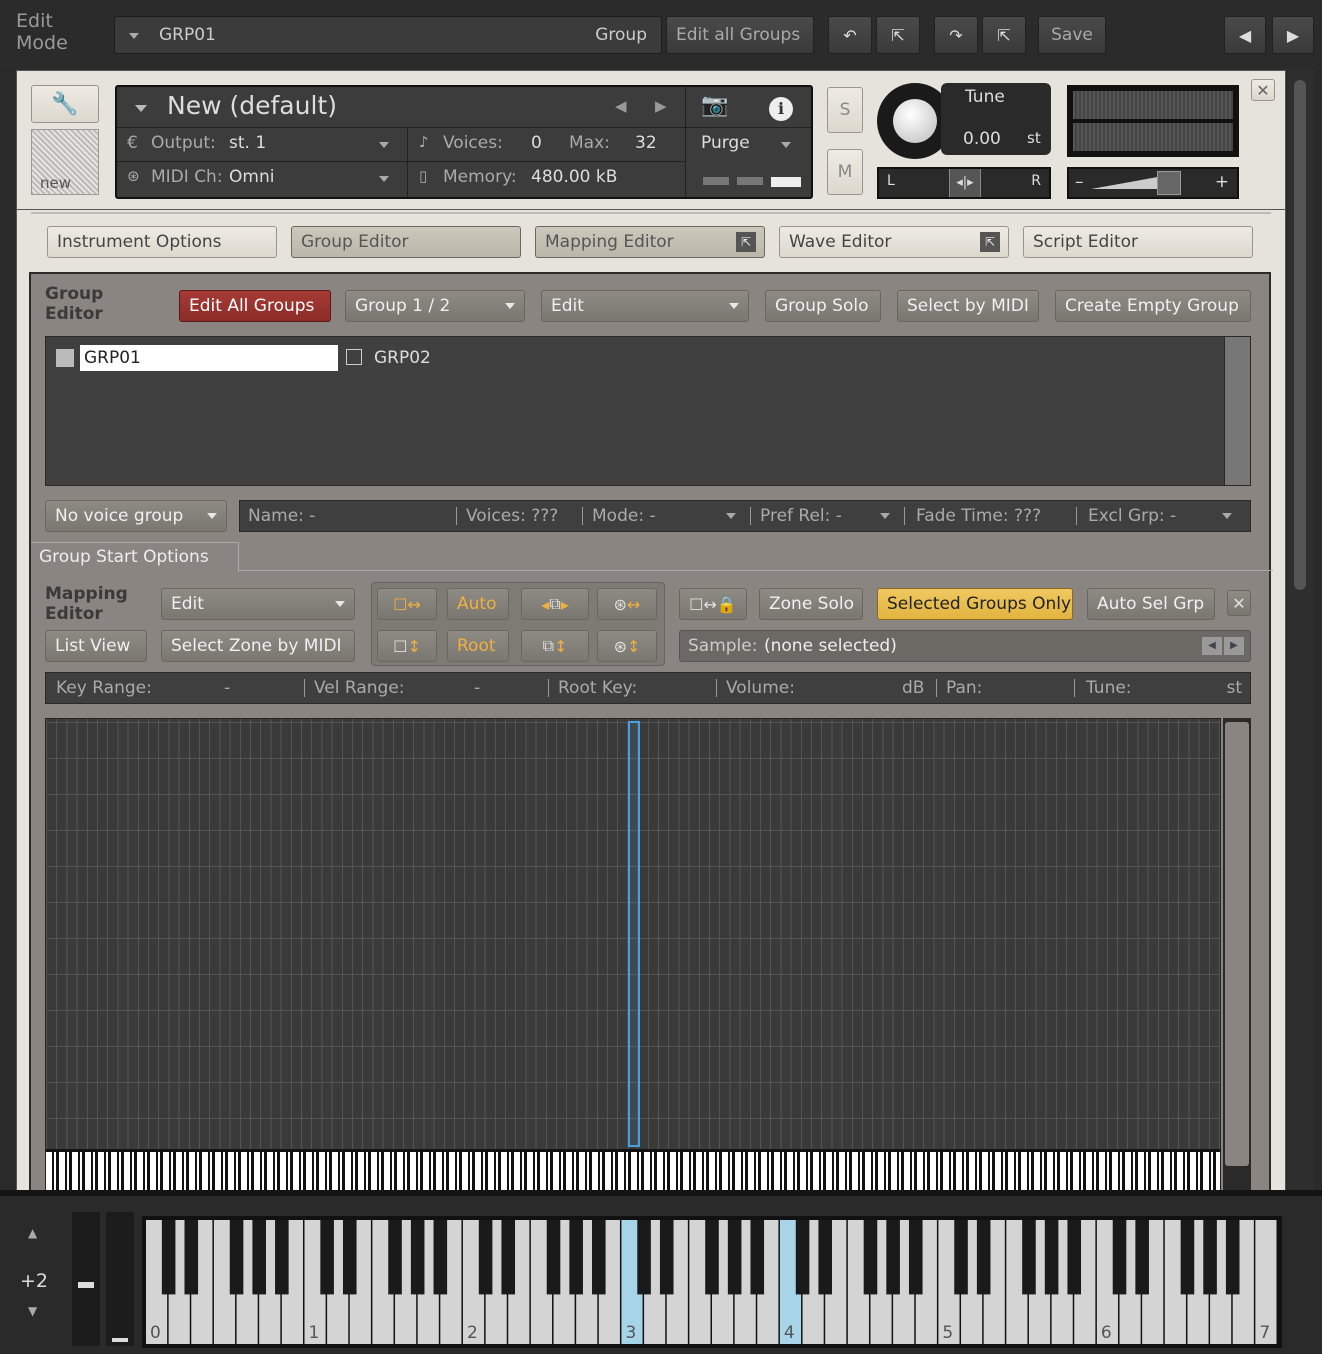 The width and height of the screenshot is (1322, 1354). What do you see at coordinates (1153, 306) in the screenshot?
I see `create-empty-group-button: Create Empty Group` at bounding box center [1153, 306].